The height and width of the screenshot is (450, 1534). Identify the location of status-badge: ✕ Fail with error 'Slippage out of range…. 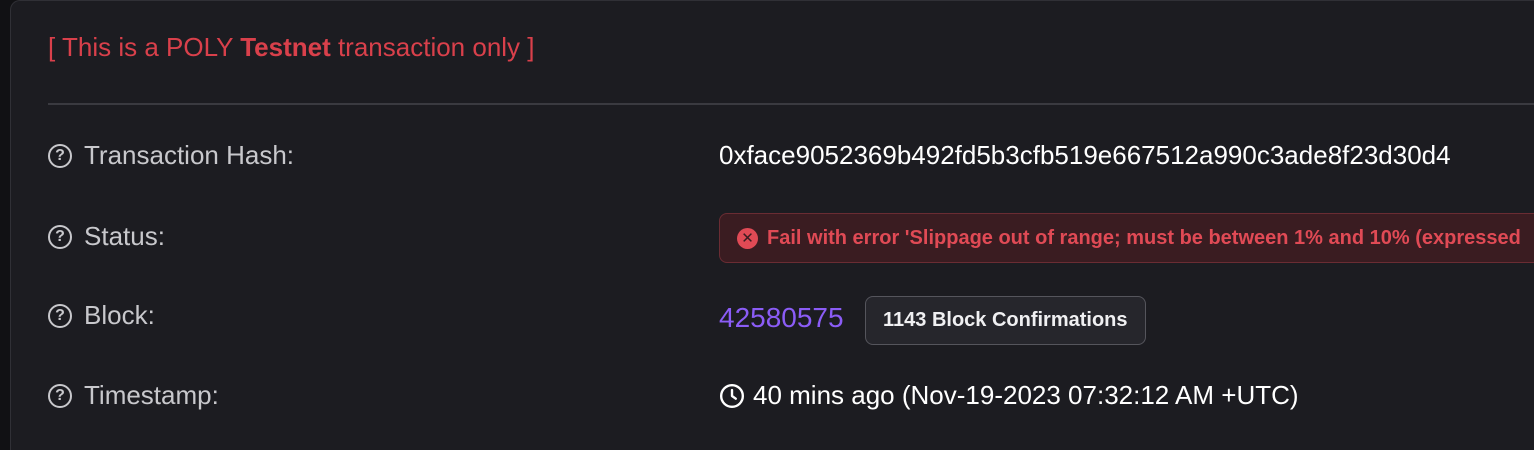
(1126, 238).